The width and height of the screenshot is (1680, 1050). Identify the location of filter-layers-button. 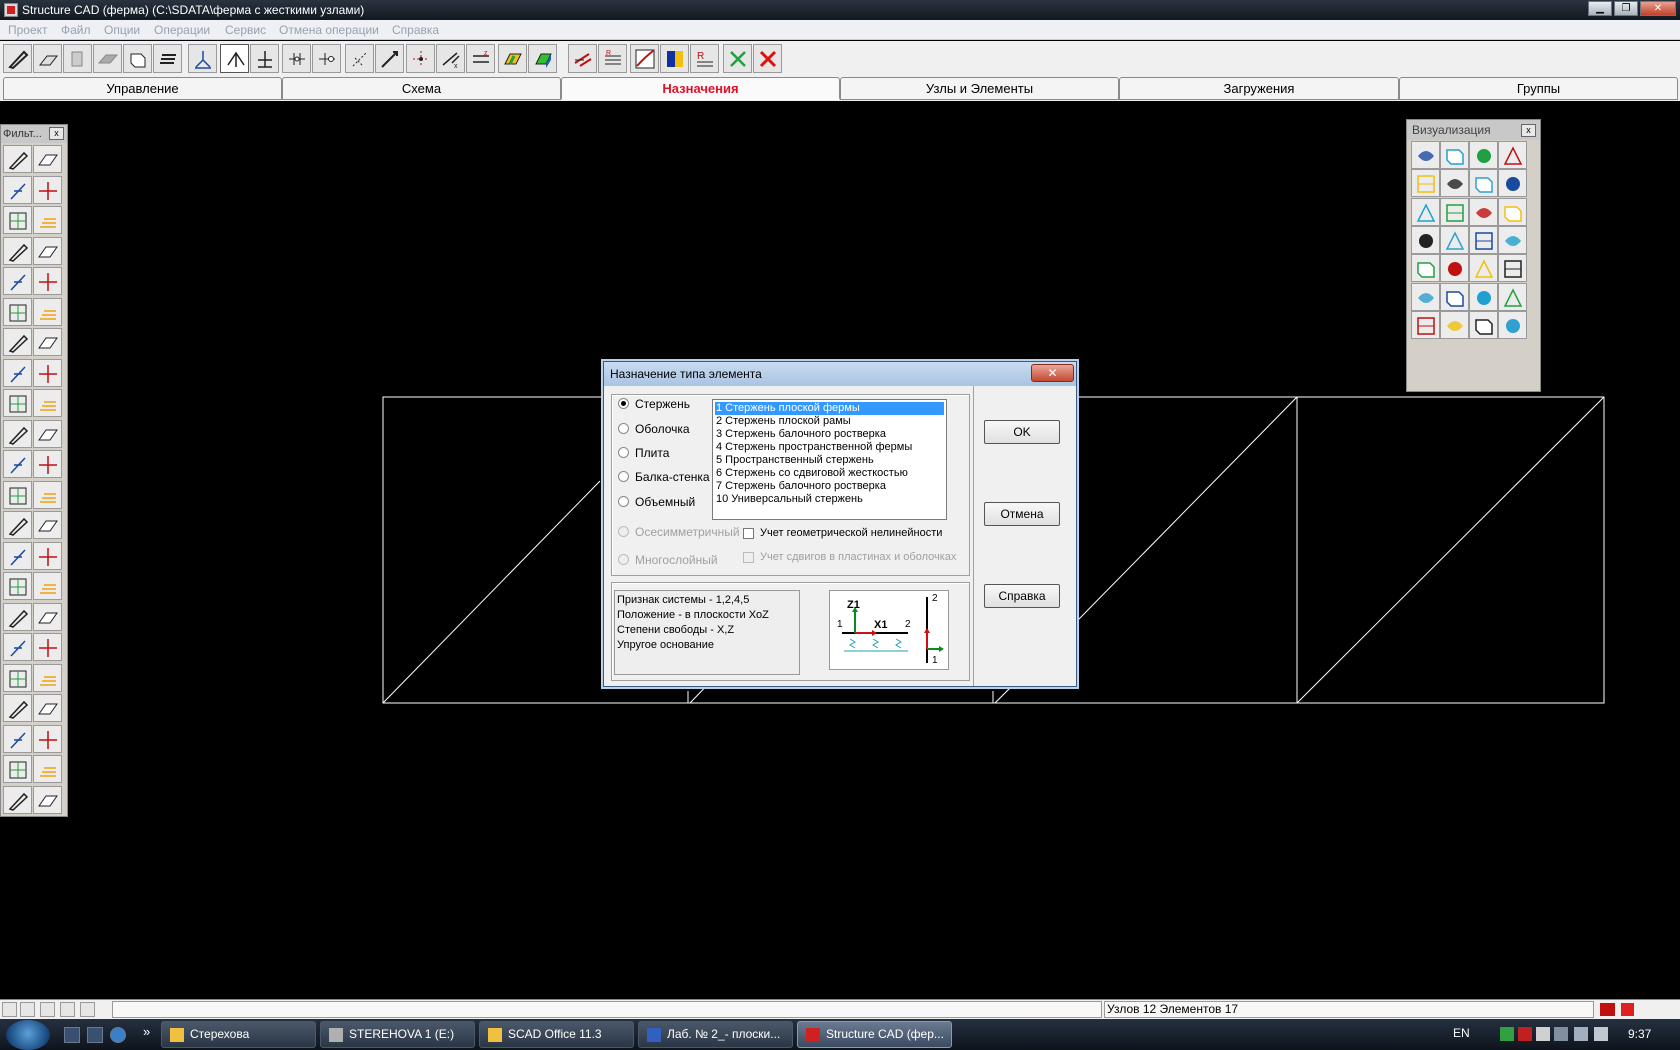
(17, 586).